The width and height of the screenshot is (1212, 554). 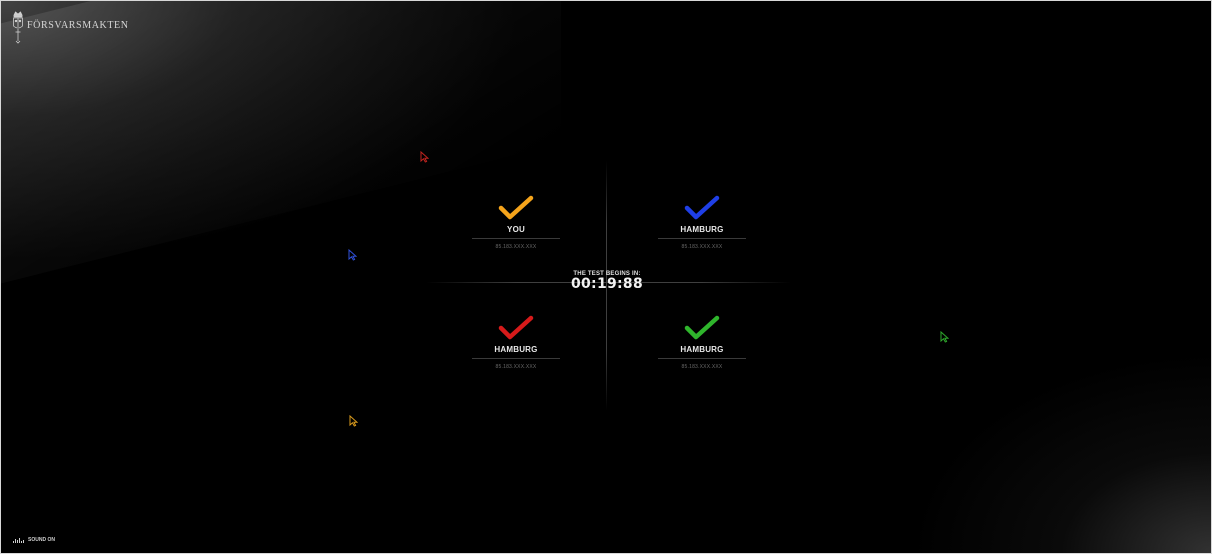 What do you see at coordinates (78, 25) in the screenshot?
I see `brand-name: FÖRSVARSMAKTEN` at bounding box center [78, 25].